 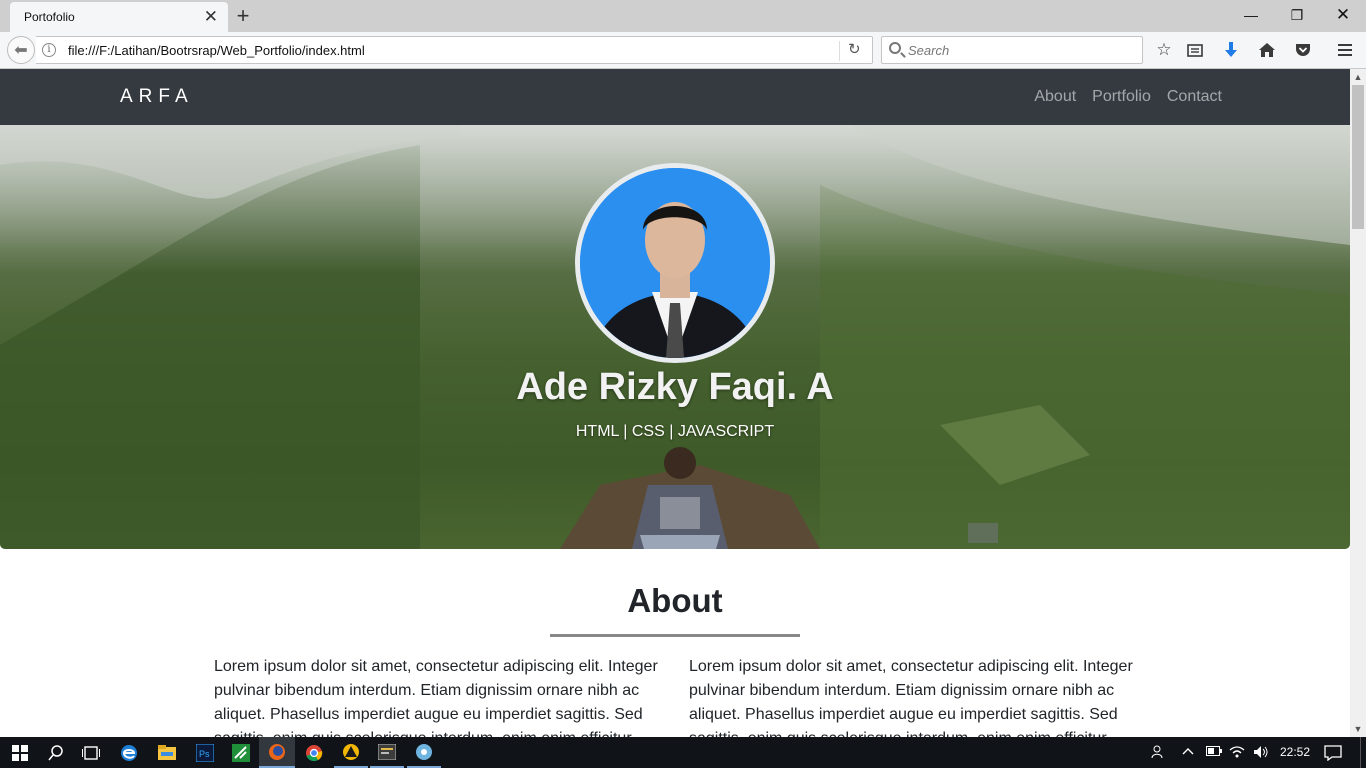 What do you see at coordinates (675, 263) in the screenshot?
I see `profile-avatar` at bounding box center [675, 263].